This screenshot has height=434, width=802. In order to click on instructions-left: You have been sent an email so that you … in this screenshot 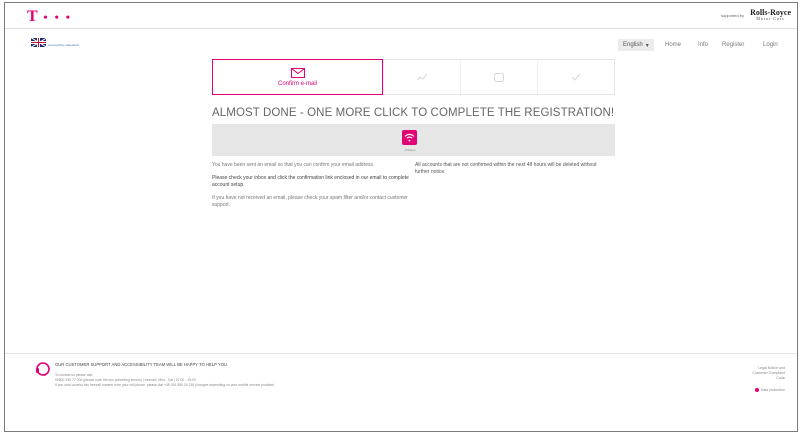, I will do `click(312, 188)`.